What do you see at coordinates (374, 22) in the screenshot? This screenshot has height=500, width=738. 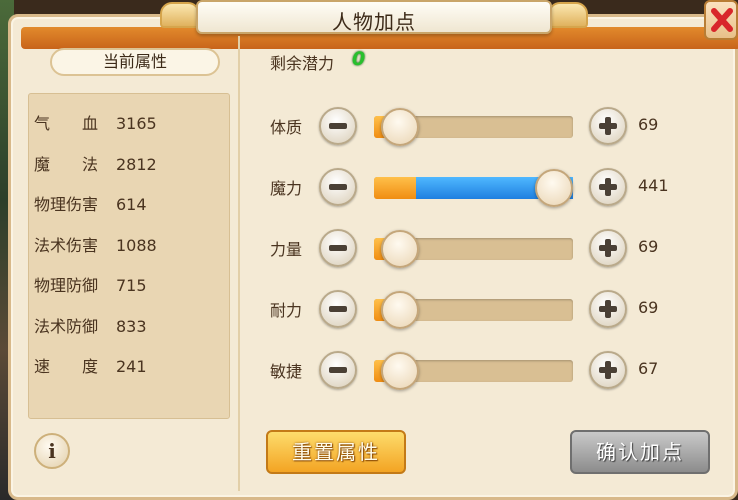 I see `window-title: 人物加点` at bounding box center [374, 22].